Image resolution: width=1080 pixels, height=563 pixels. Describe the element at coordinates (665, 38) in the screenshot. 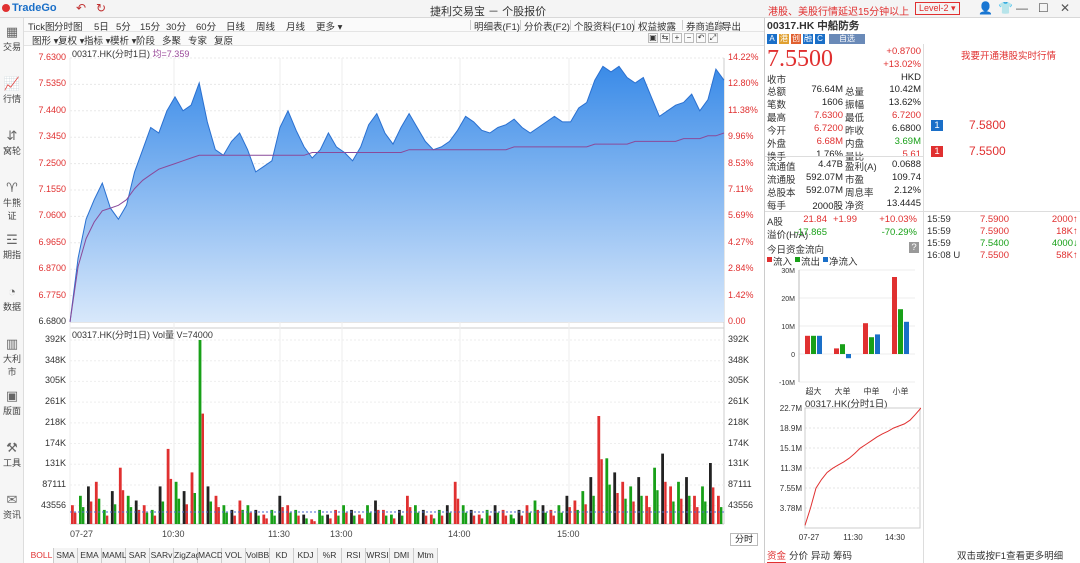

I see `link-icon: ⇆` at that location.